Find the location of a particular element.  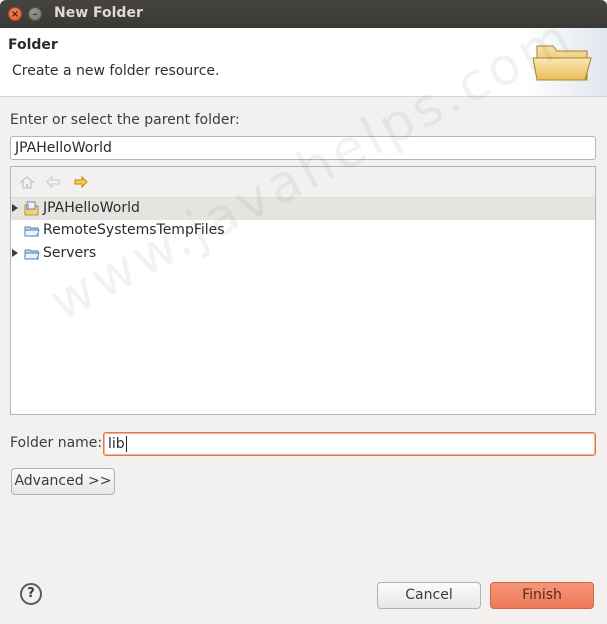

folder-open-icon is located at coordinates (567, 62).